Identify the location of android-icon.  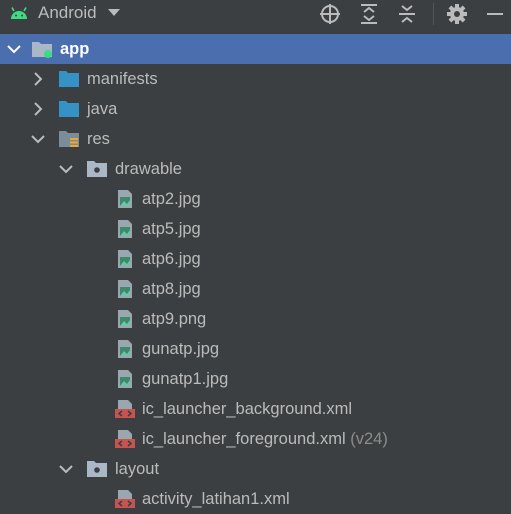
(19, 13).